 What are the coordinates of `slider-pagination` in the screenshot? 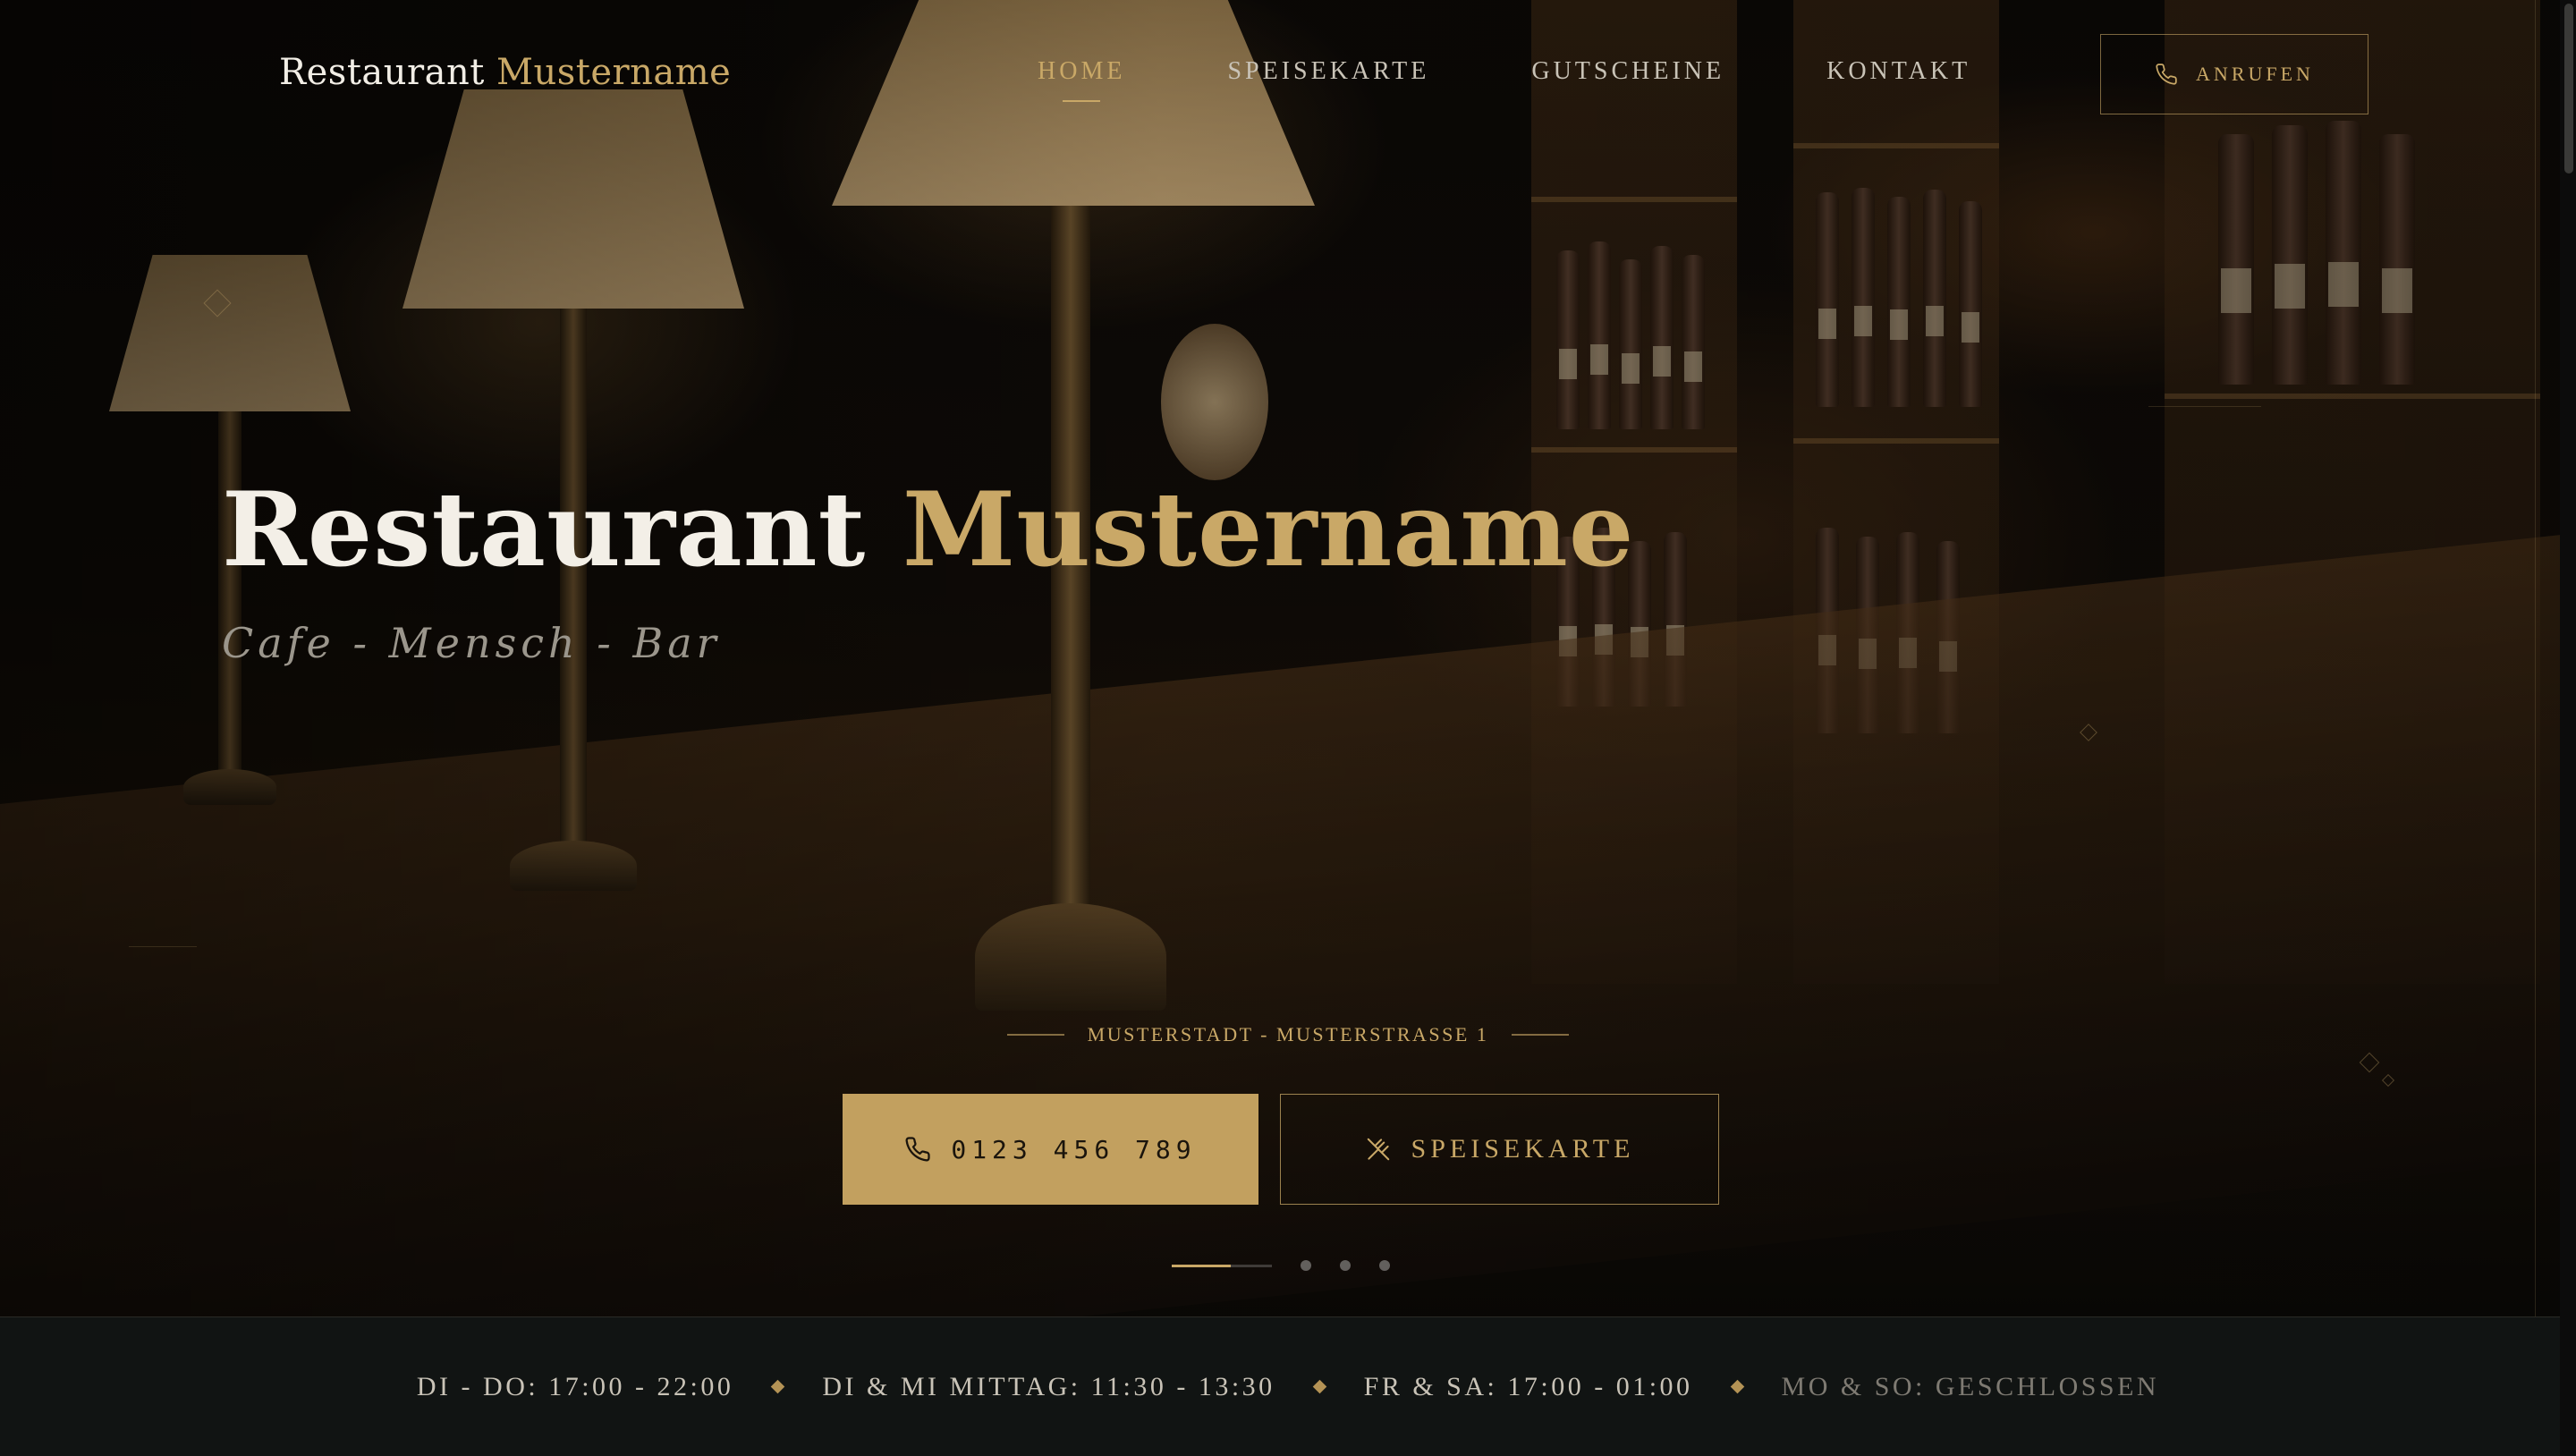 It's located at (1281, 1265).